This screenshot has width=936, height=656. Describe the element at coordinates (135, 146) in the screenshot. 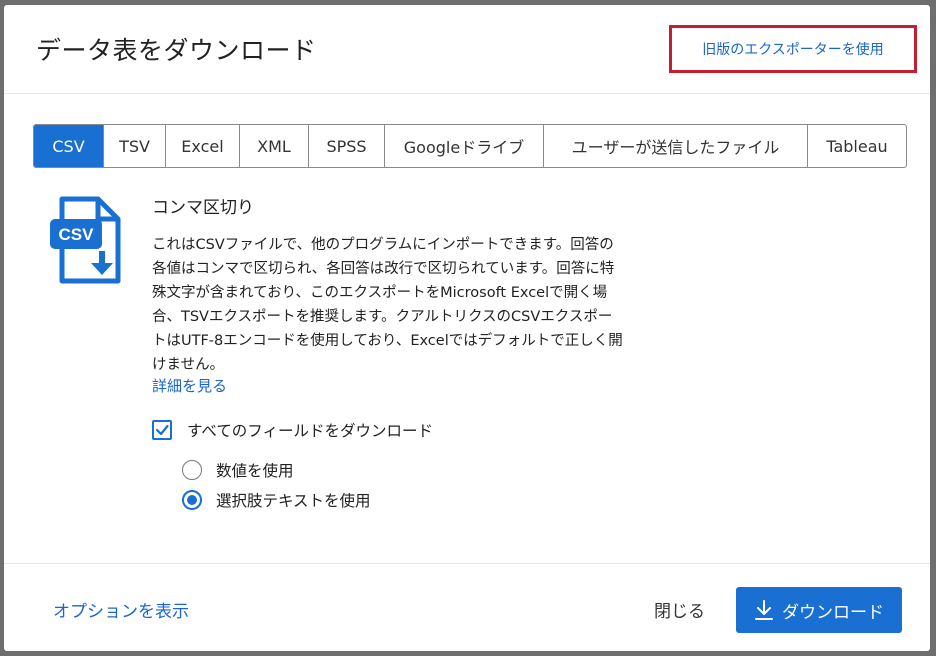

I see `tab-tsv: TSV` at that location.